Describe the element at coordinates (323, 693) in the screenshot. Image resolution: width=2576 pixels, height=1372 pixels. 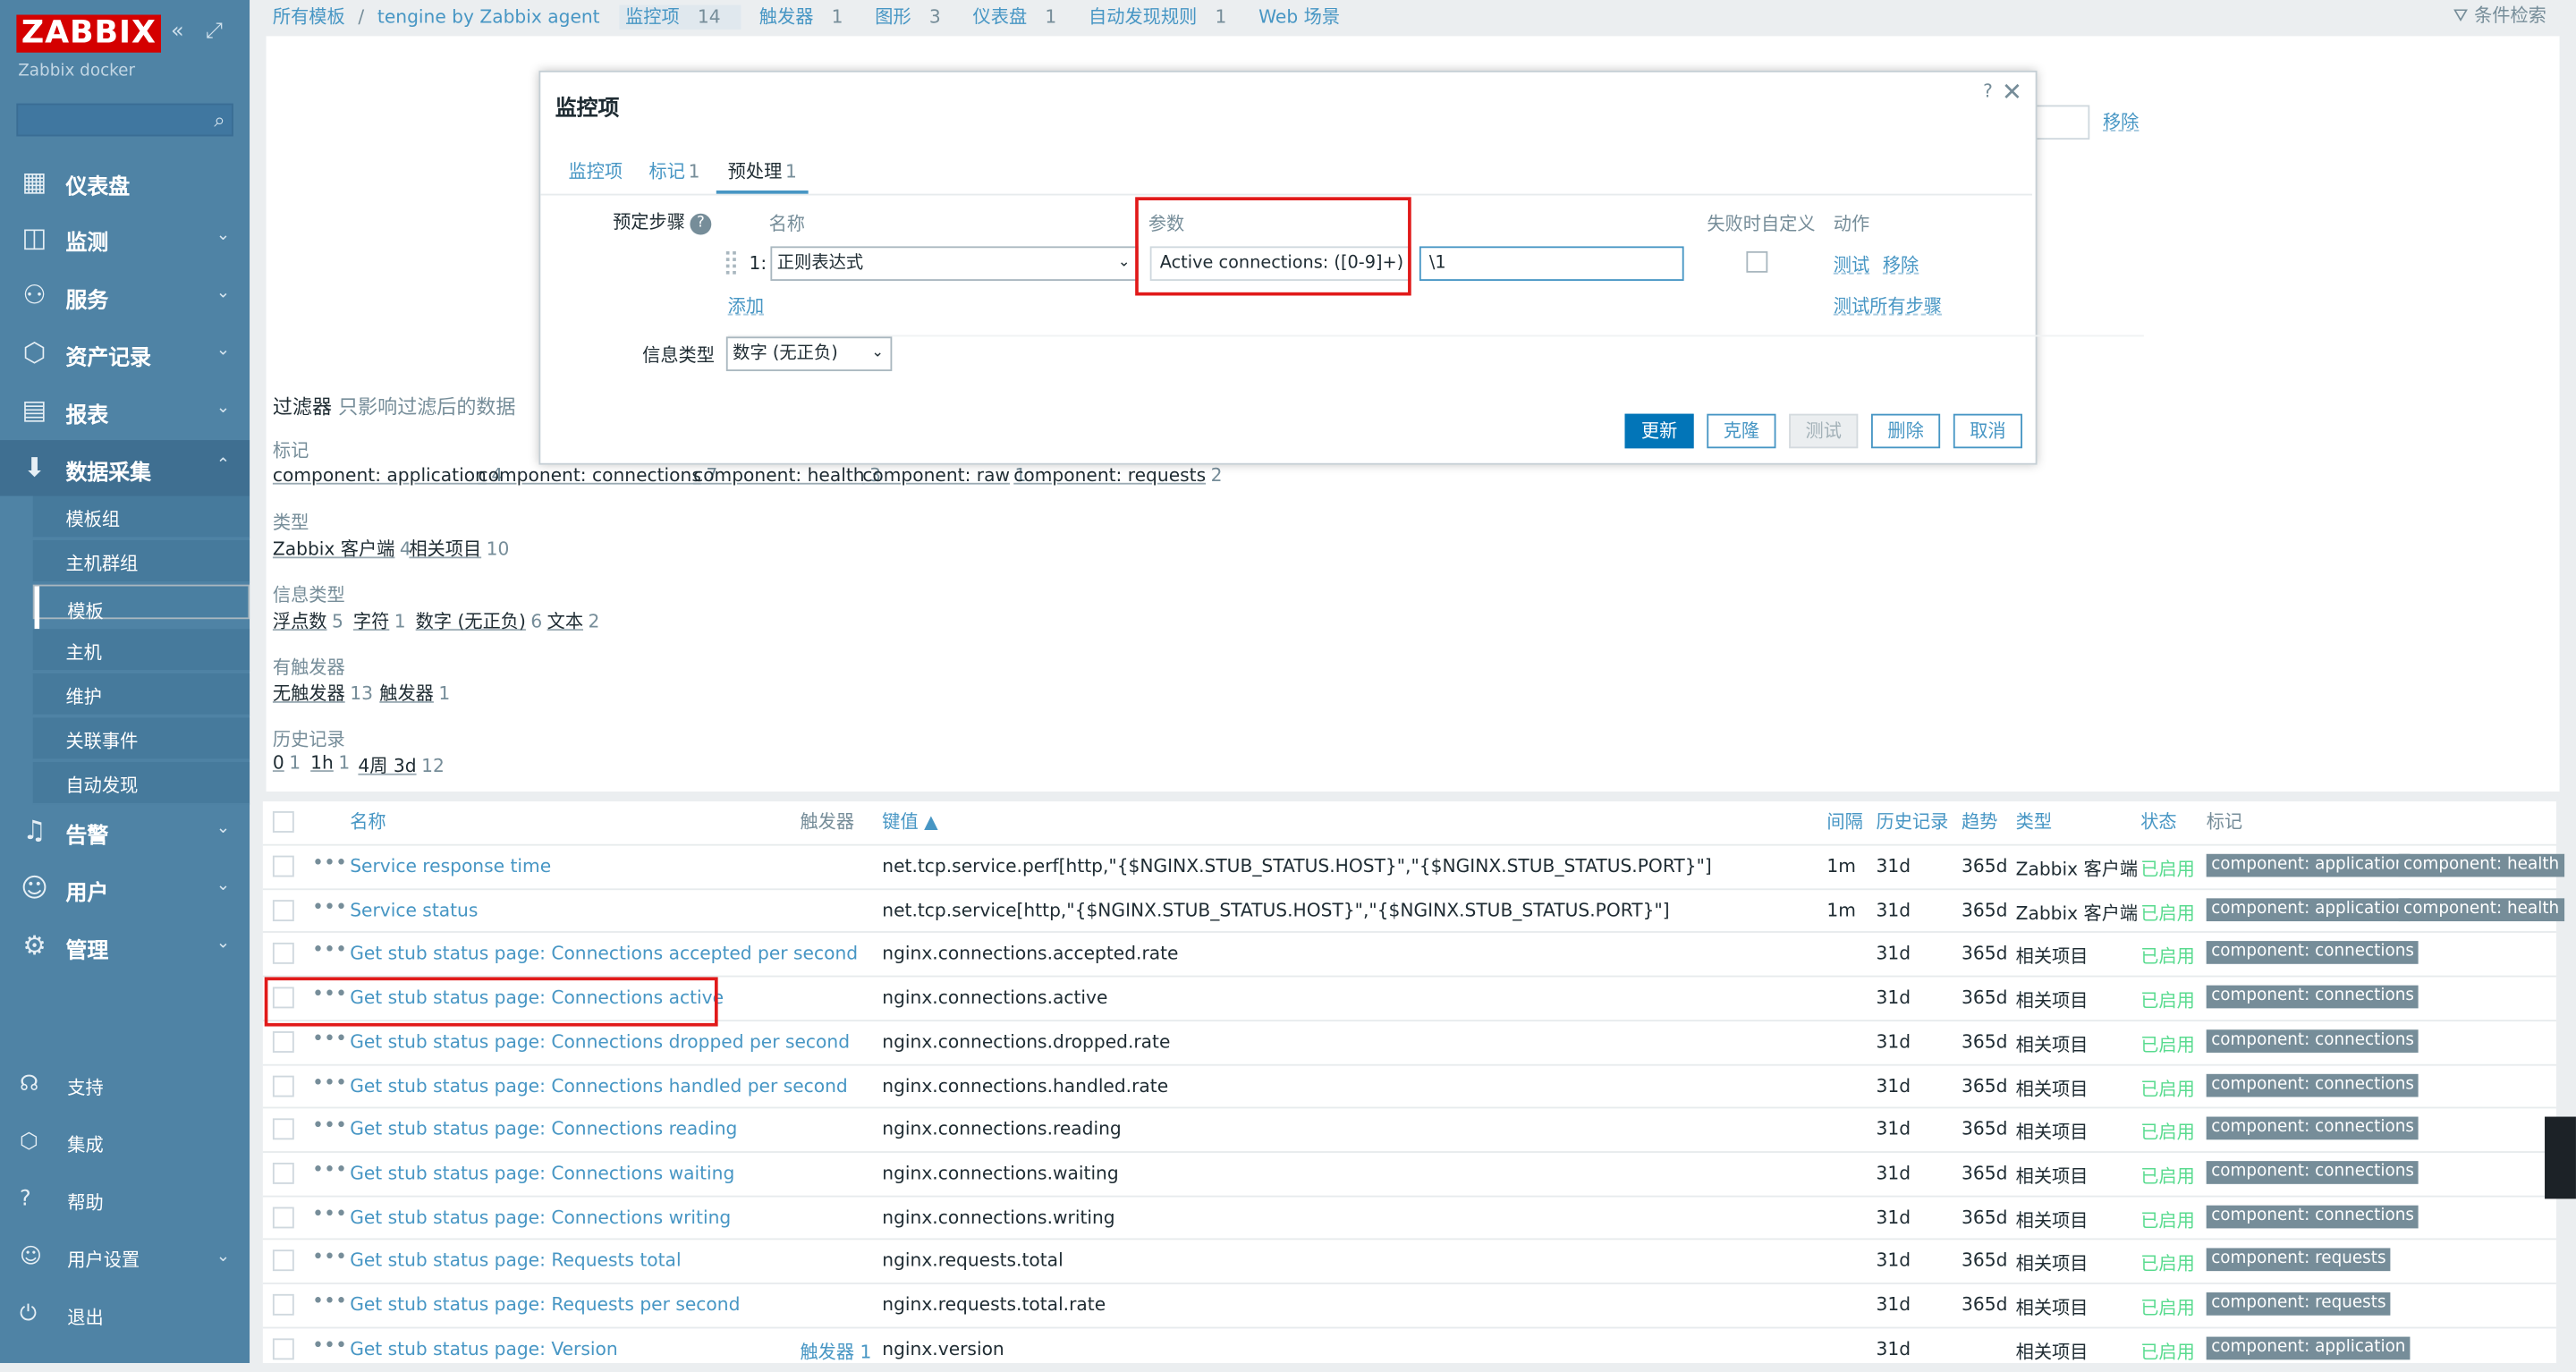
I see `filter-trigger-item: 无触发器 13` at that location.